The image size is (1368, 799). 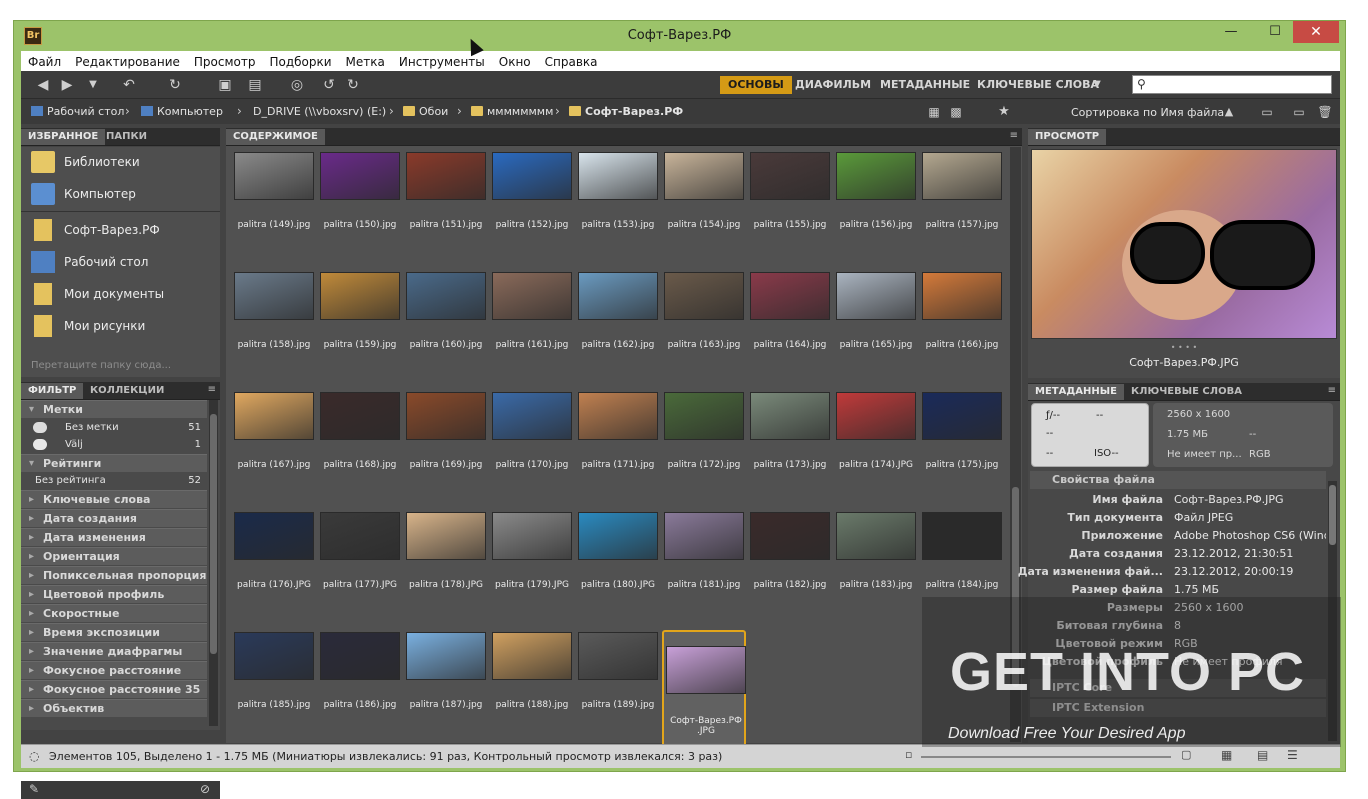 What do you see at coordinates (532, 690) in the screenshot?
I see `thumbnail-item: palitra (188).jpg` at bounding box center [532, 690].